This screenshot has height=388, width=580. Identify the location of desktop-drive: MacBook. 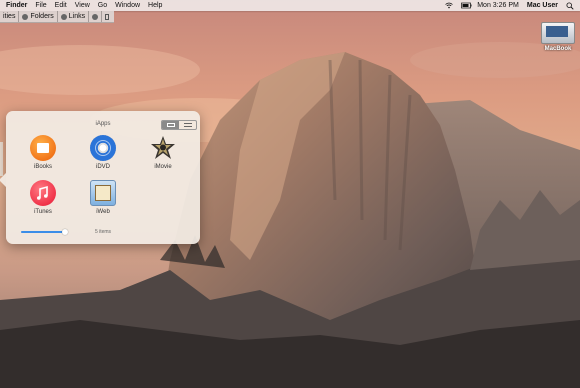
(558, 37).